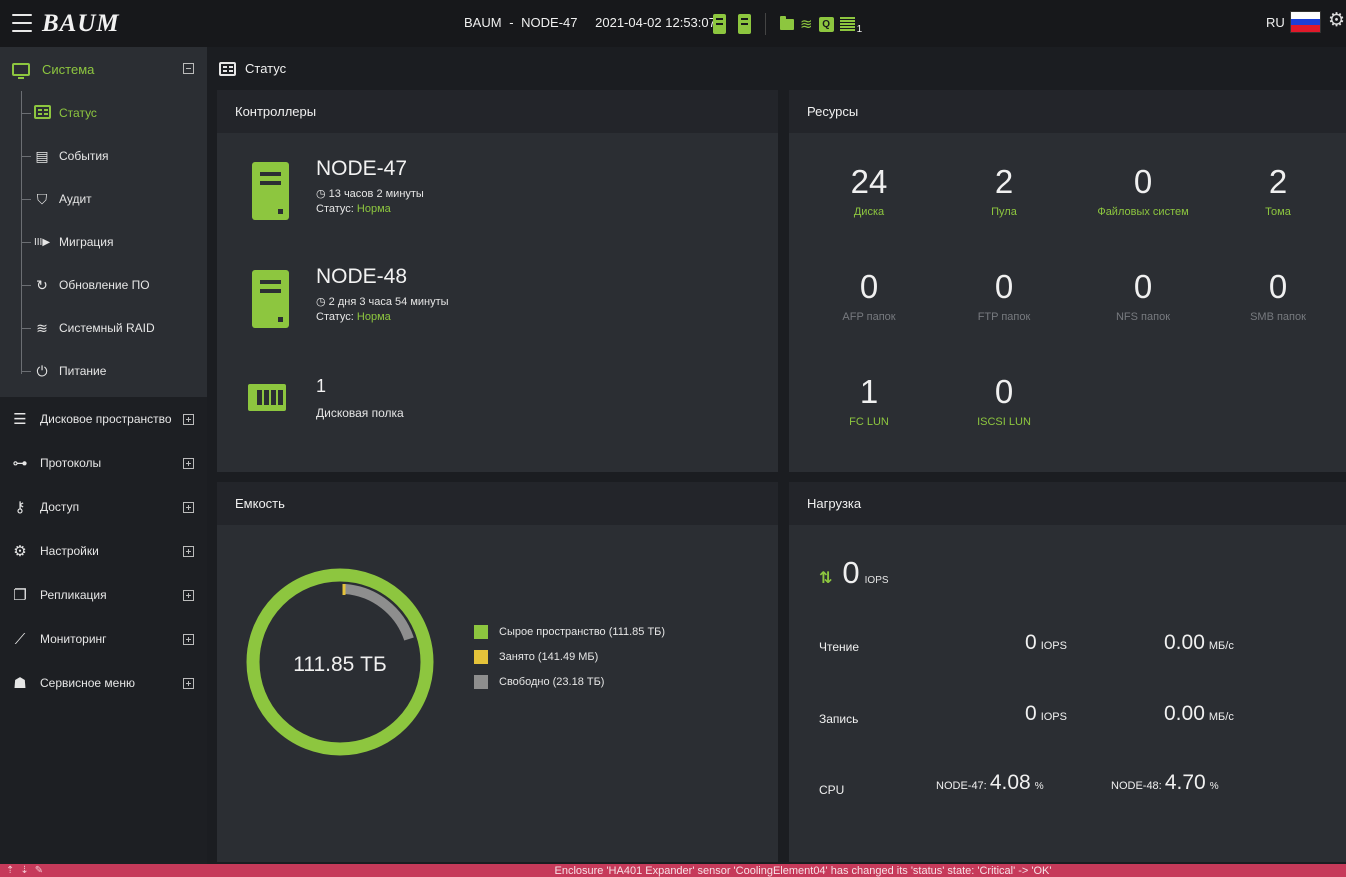 Image resolution: width=1346 pixels, height=877 pixels. What do you see at coordinates (483, 22) in the screenshot?
I see `system-name: BAUM` at bounding box center [483, 22].